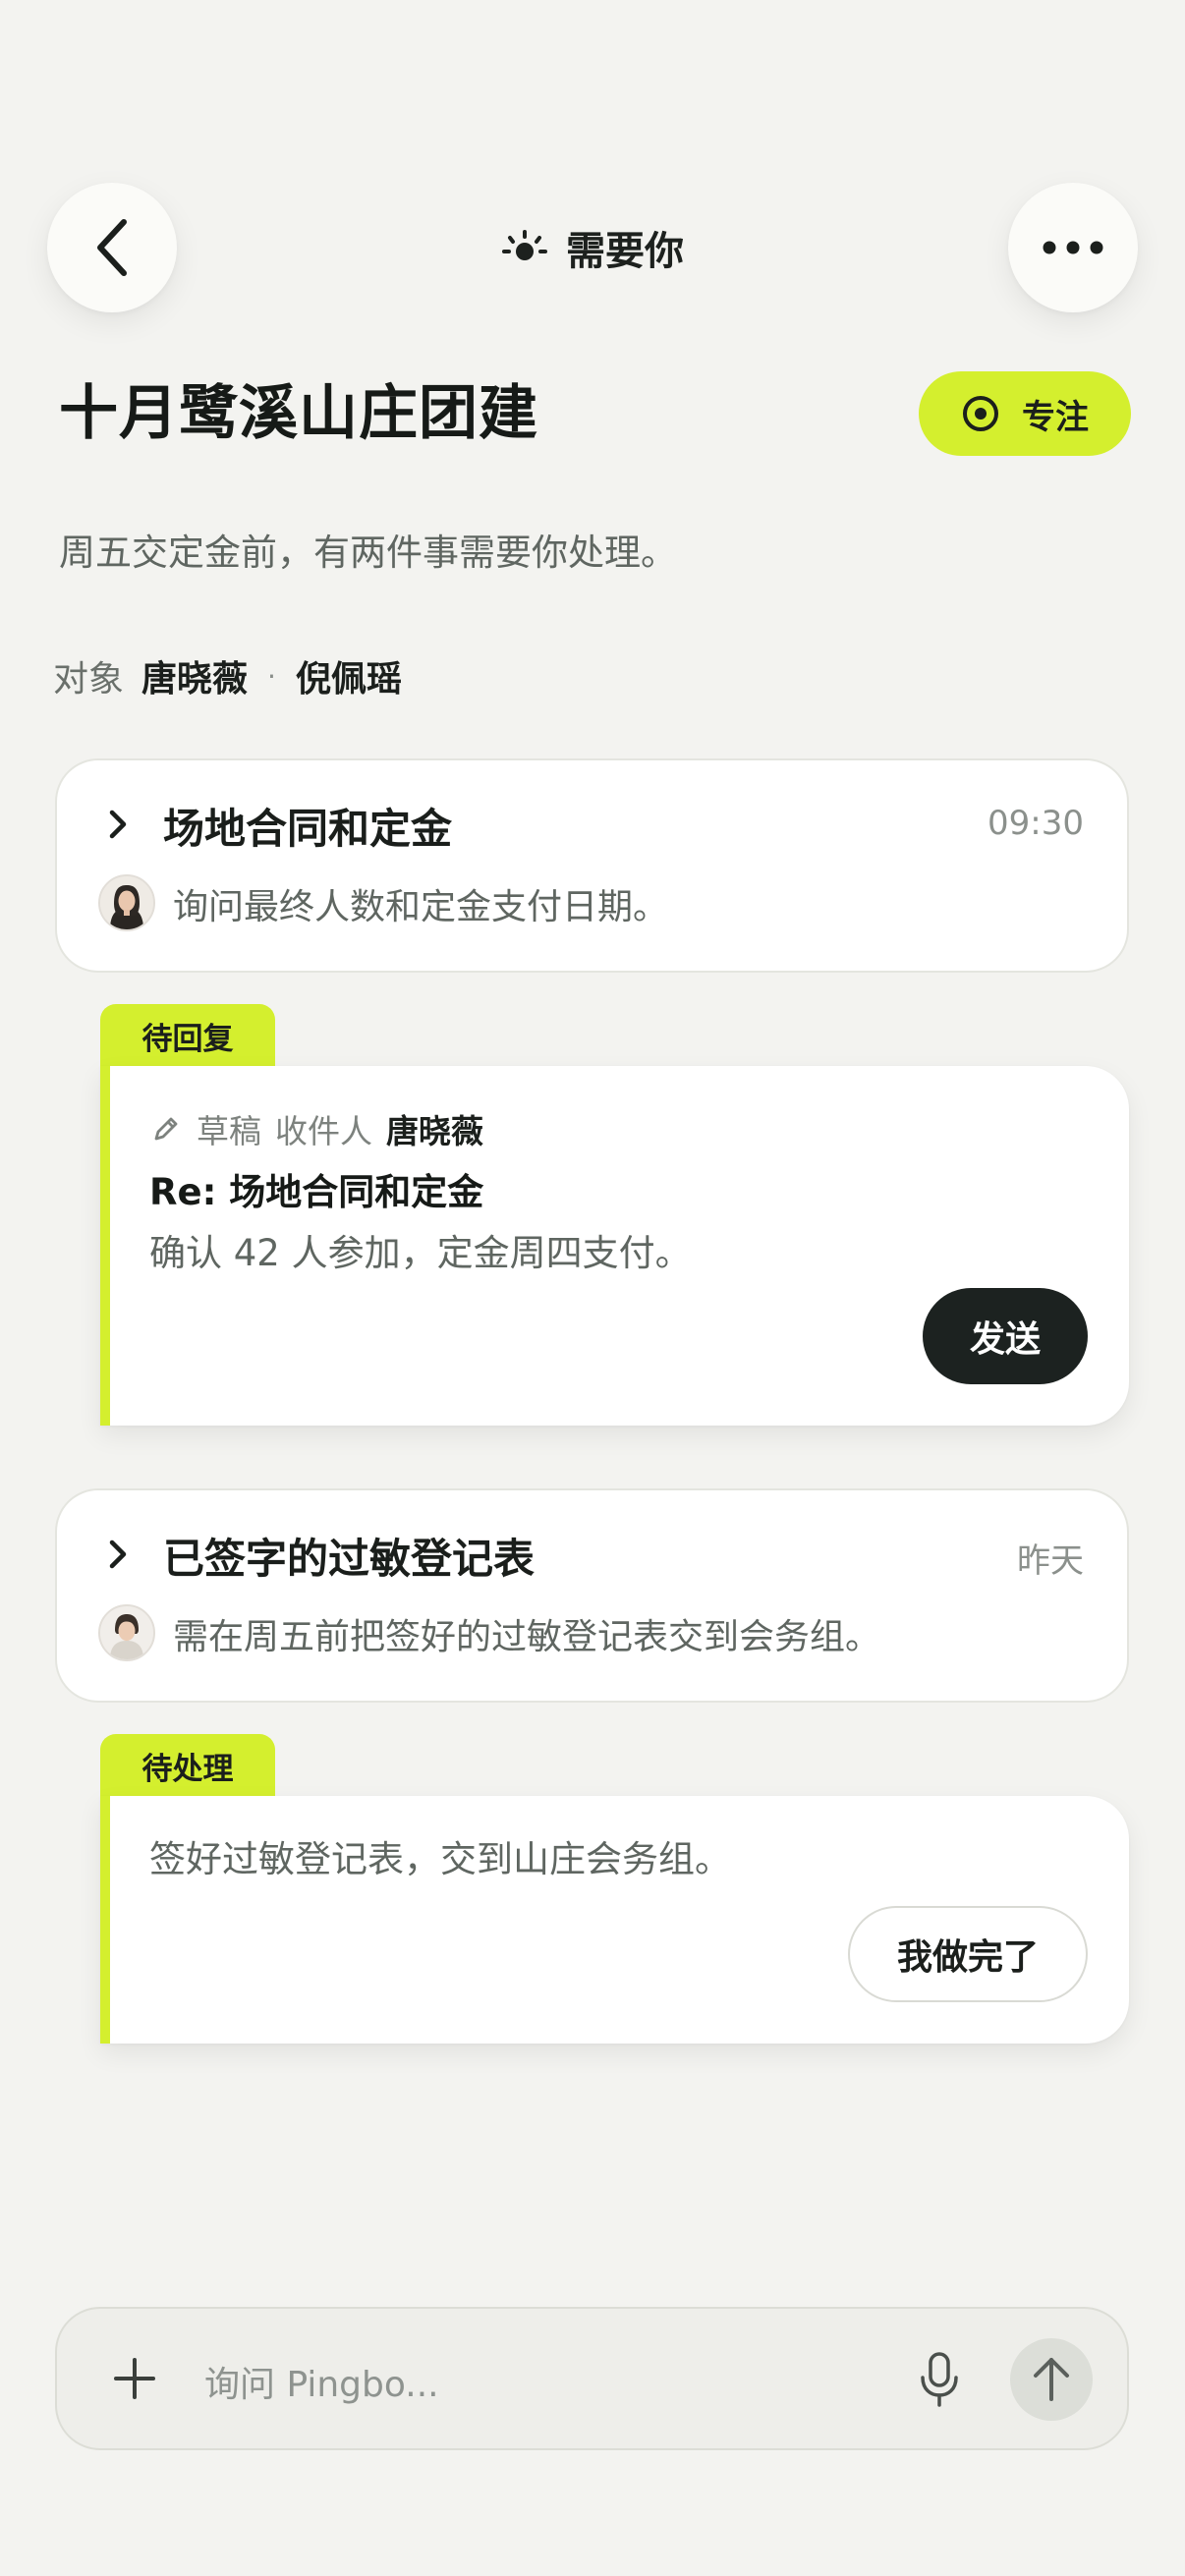  What do you see at coordinates (614, 1920) in the screenshot?
I see `todo-card: 签好过敏登记表，交到山庄会务组。 我做完了` at bounding box center [614, 1920].